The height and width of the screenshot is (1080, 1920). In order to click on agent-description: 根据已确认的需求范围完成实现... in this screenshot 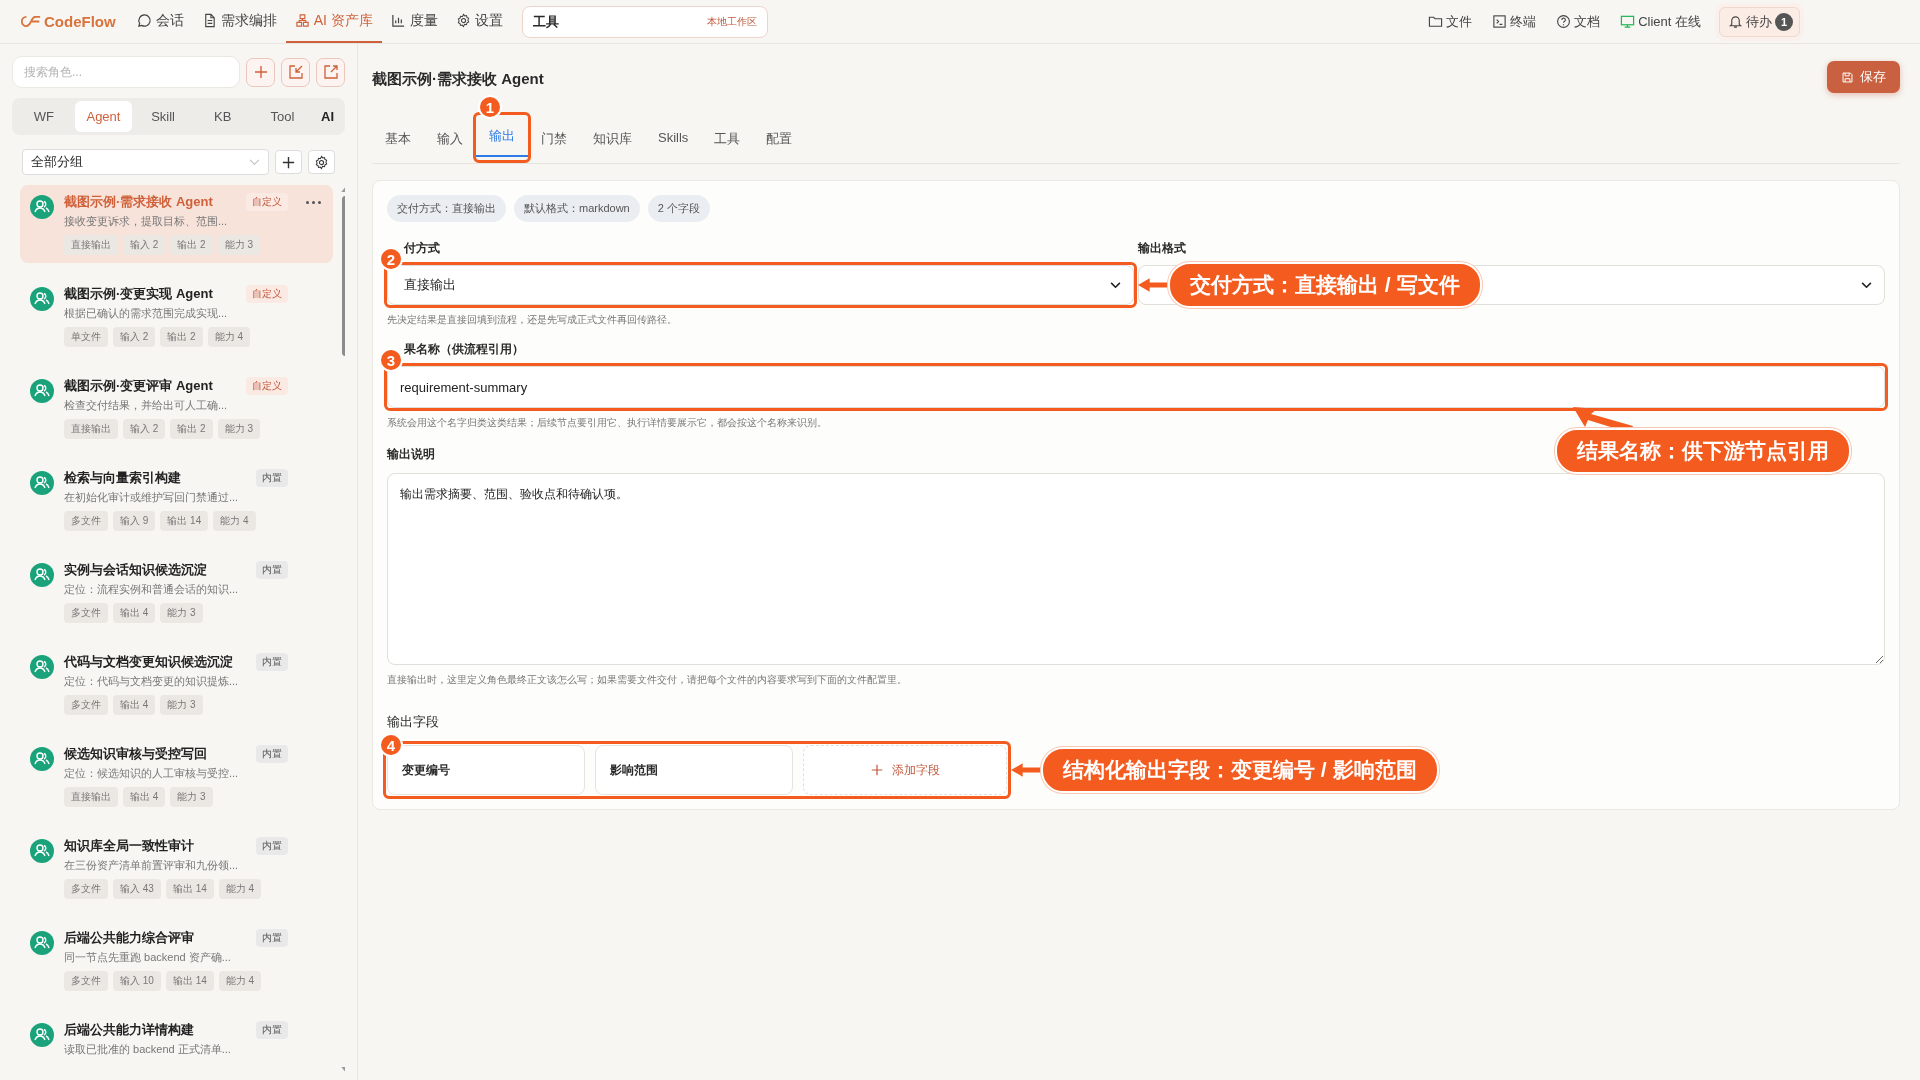, I will do `click(146, 313)`.